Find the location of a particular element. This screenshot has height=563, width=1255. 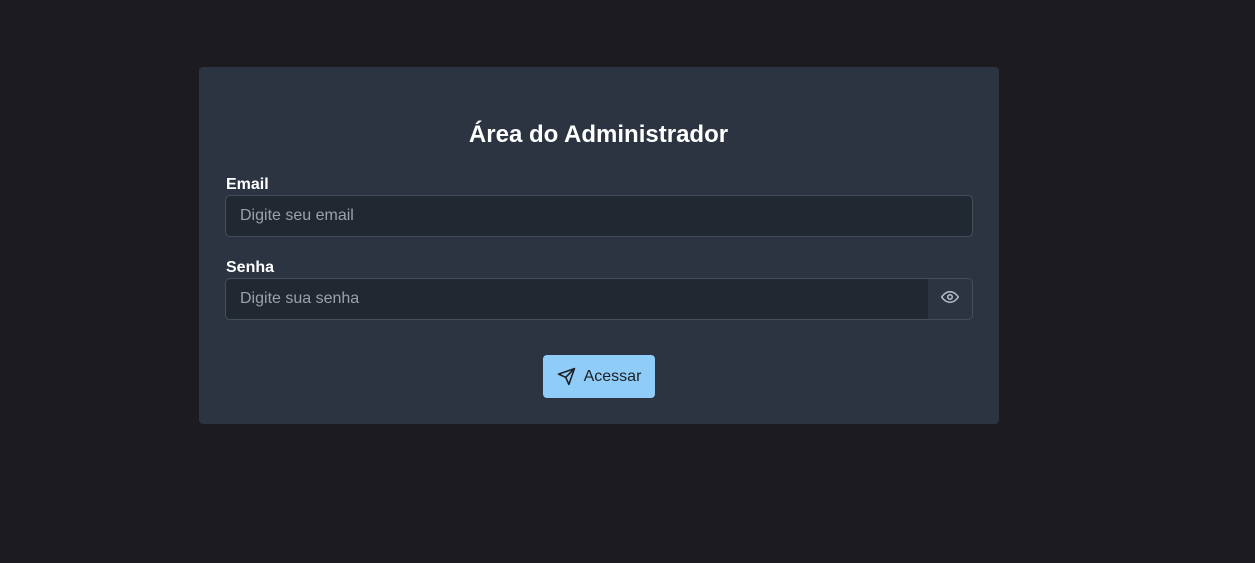

email-field is located at coordinates (599, 216).